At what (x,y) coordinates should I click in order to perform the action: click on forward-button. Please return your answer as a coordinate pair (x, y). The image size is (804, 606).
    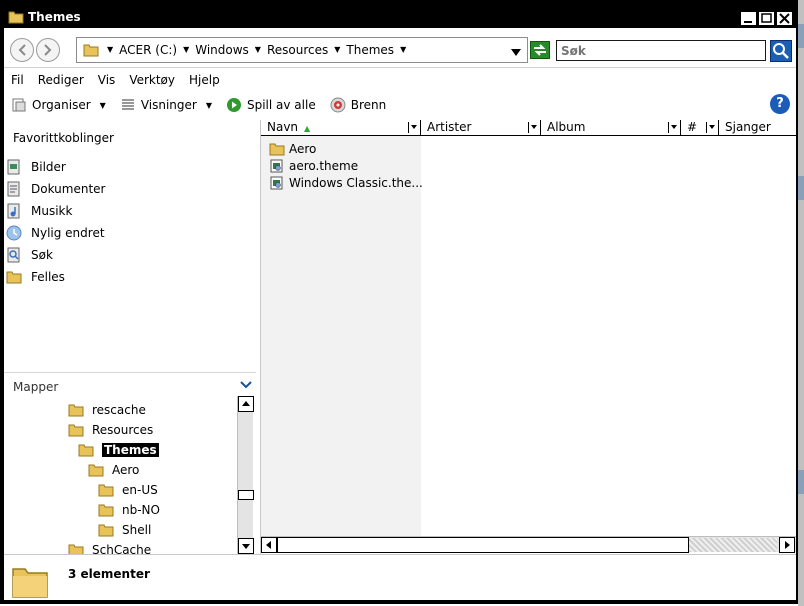
    Looking at the image, I should click on (48, 50).